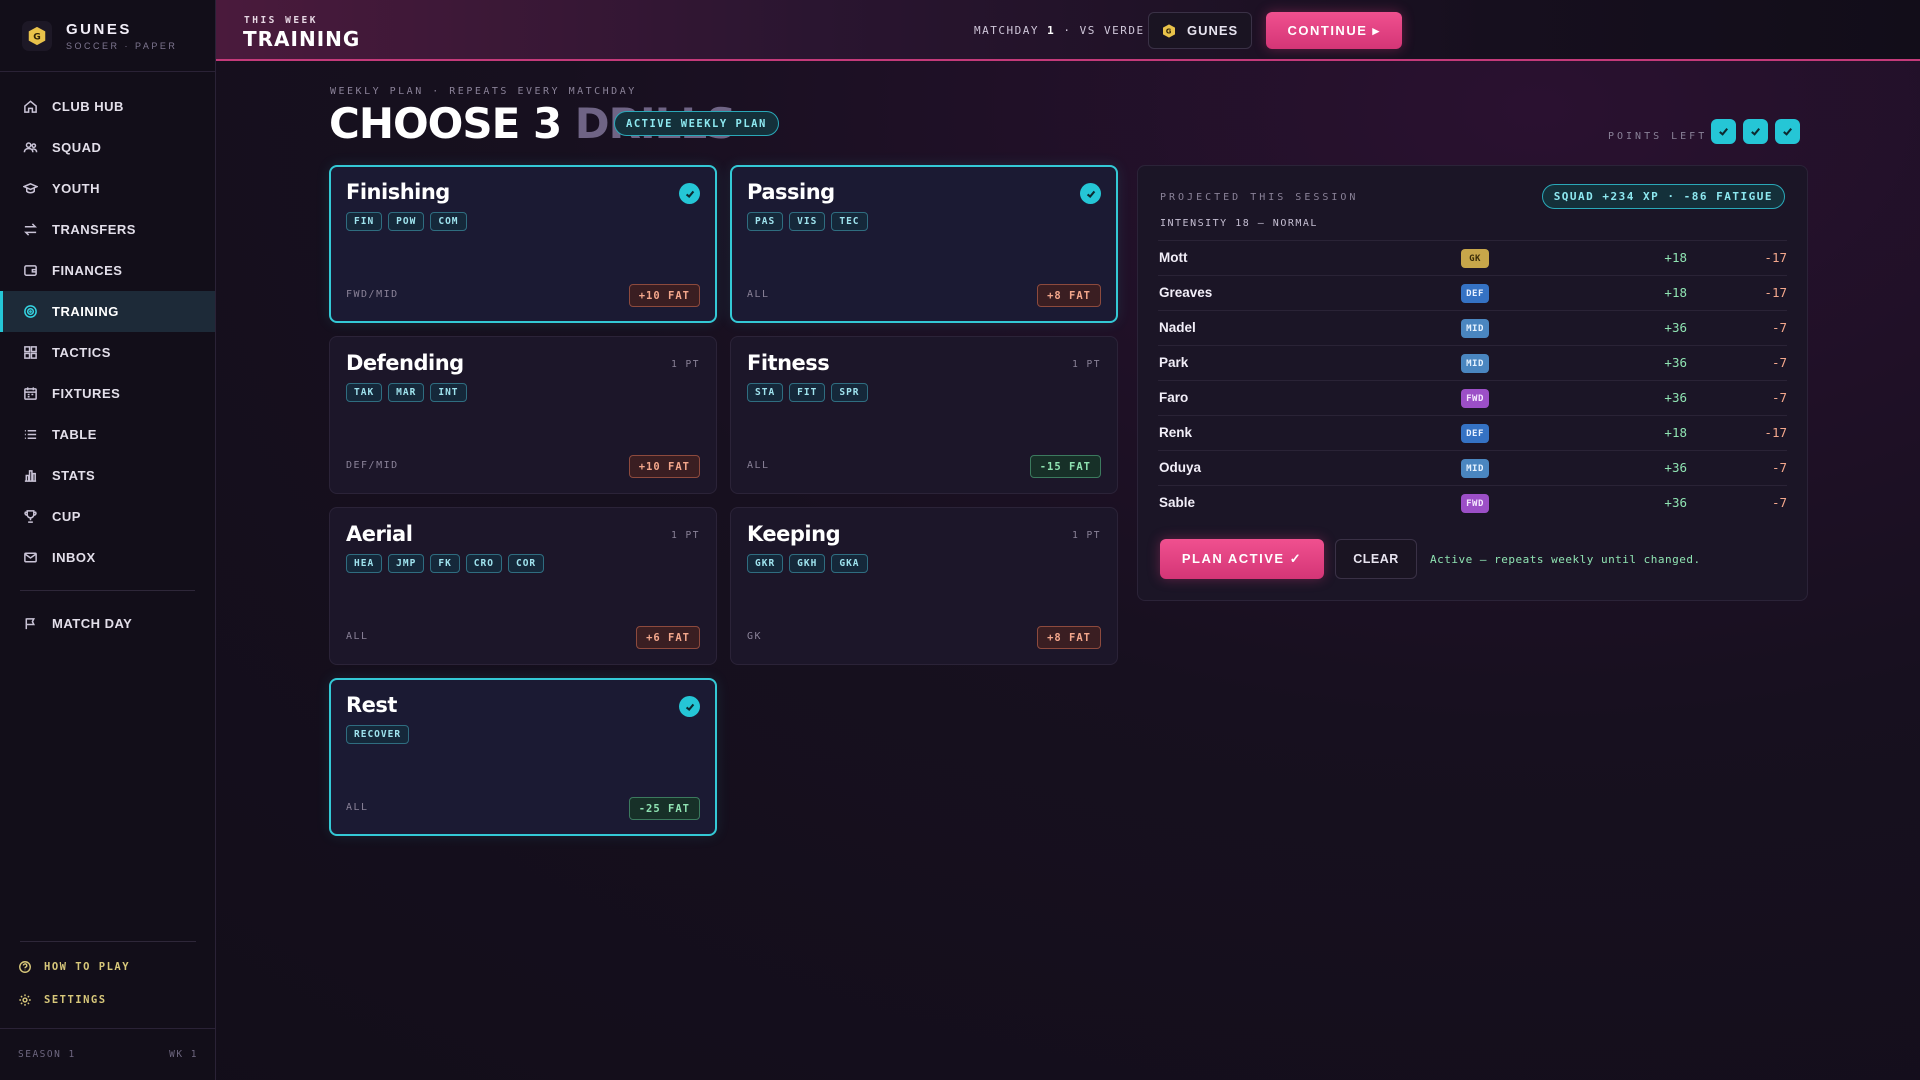 This screenshot has width=1920, height=1080. I want to click on list-icon, so click(30, 435).